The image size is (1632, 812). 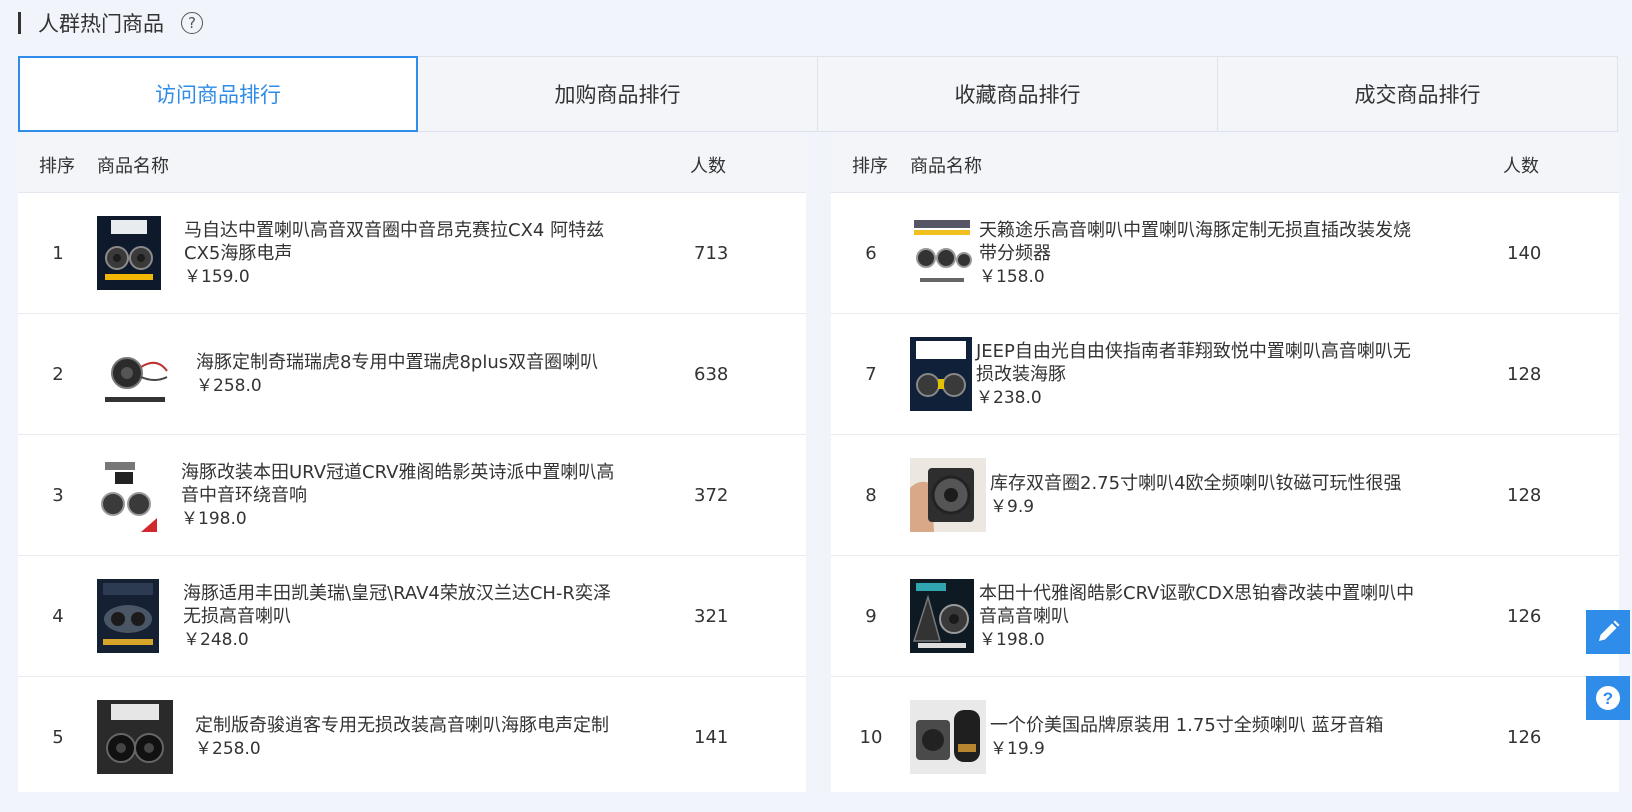 I want to click on product-price: ￥19.9, so click(x=1017, y=749).